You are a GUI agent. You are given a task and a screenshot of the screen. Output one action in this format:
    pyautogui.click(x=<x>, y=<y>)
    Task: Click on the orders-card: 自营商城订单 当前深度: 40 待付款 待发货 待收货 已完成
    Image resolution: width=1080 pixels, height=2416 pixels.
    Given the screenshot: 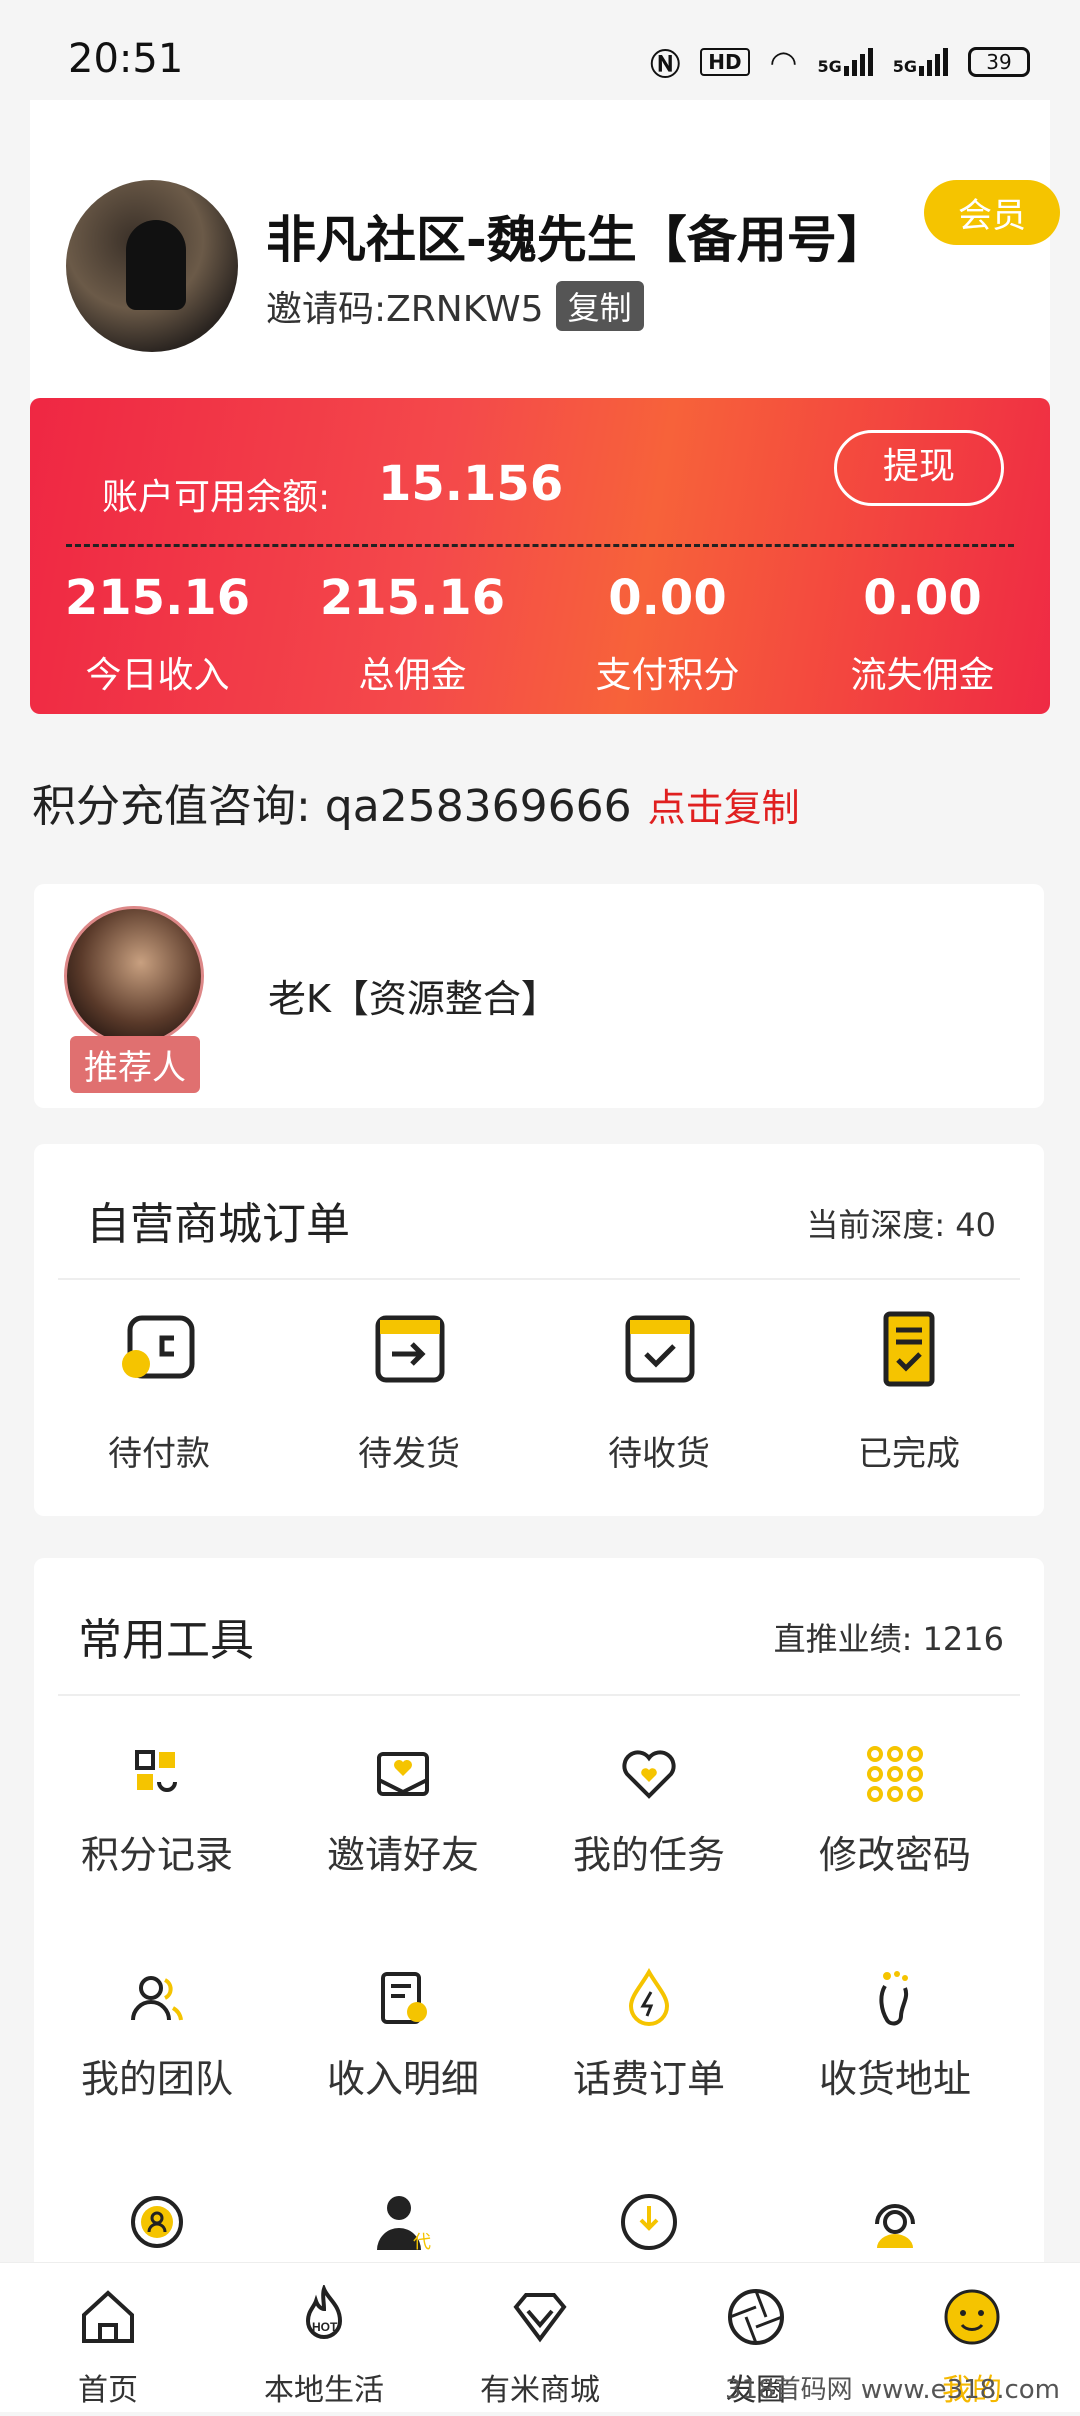 What is the action you would take?
    pyautogui.click(x=539, y=1330)
    